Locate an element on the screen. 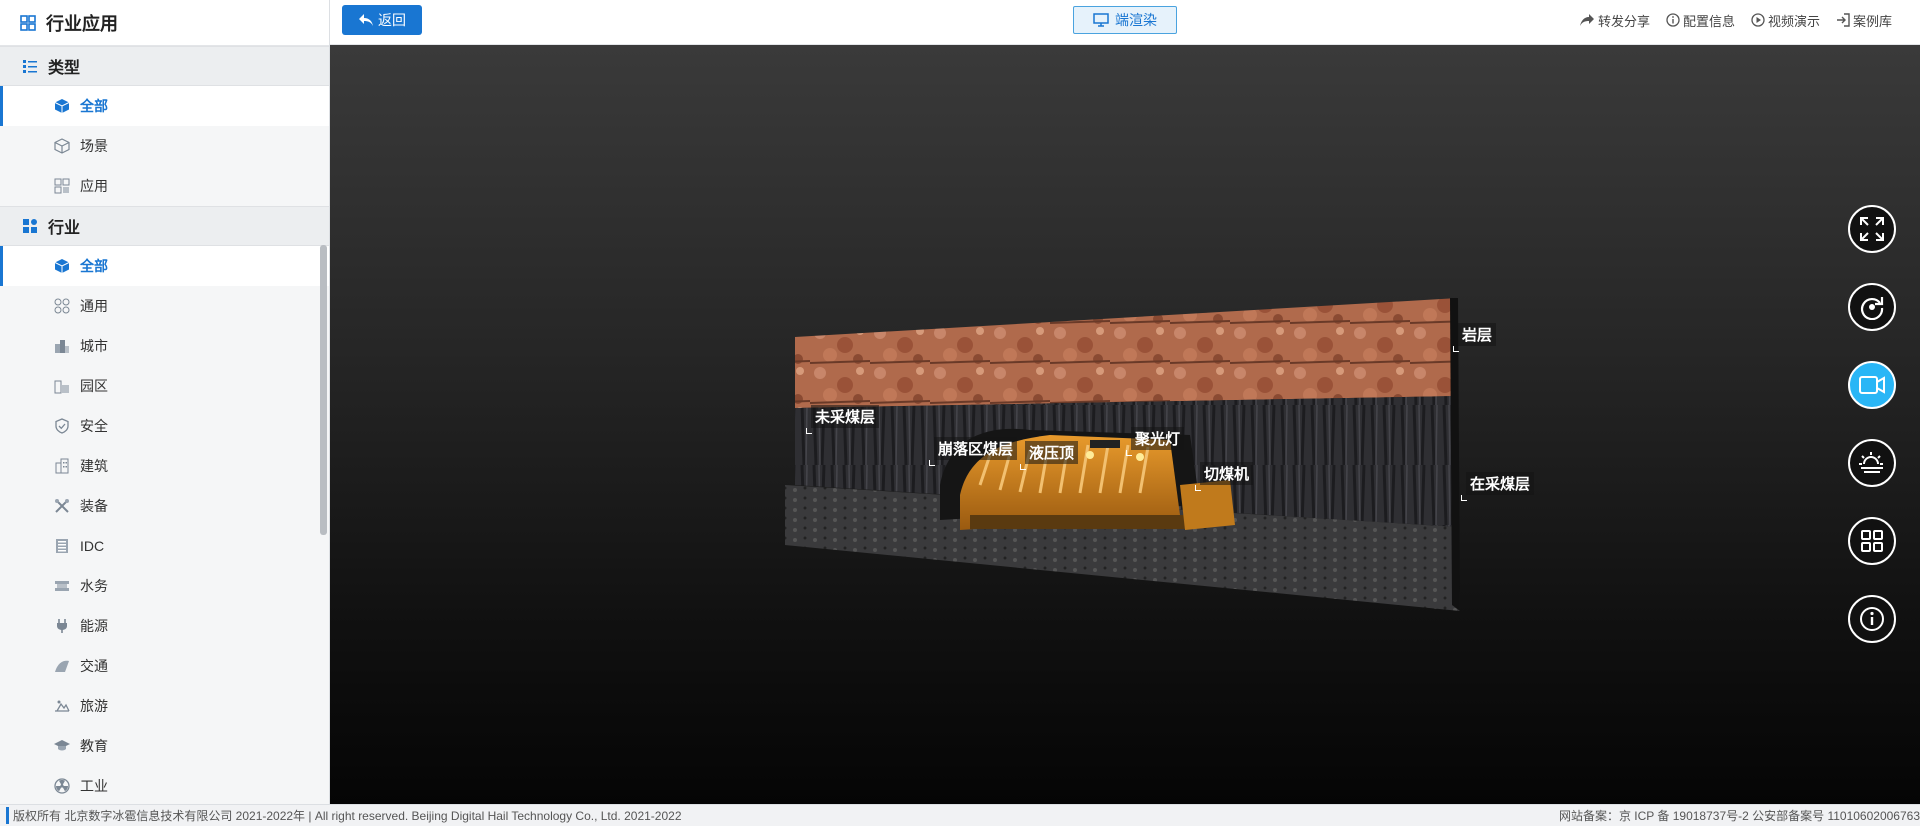 The width and height of the screenshot is (1920, 826). sidebar-item-app: 应用 is located at coordinates (164, 186).